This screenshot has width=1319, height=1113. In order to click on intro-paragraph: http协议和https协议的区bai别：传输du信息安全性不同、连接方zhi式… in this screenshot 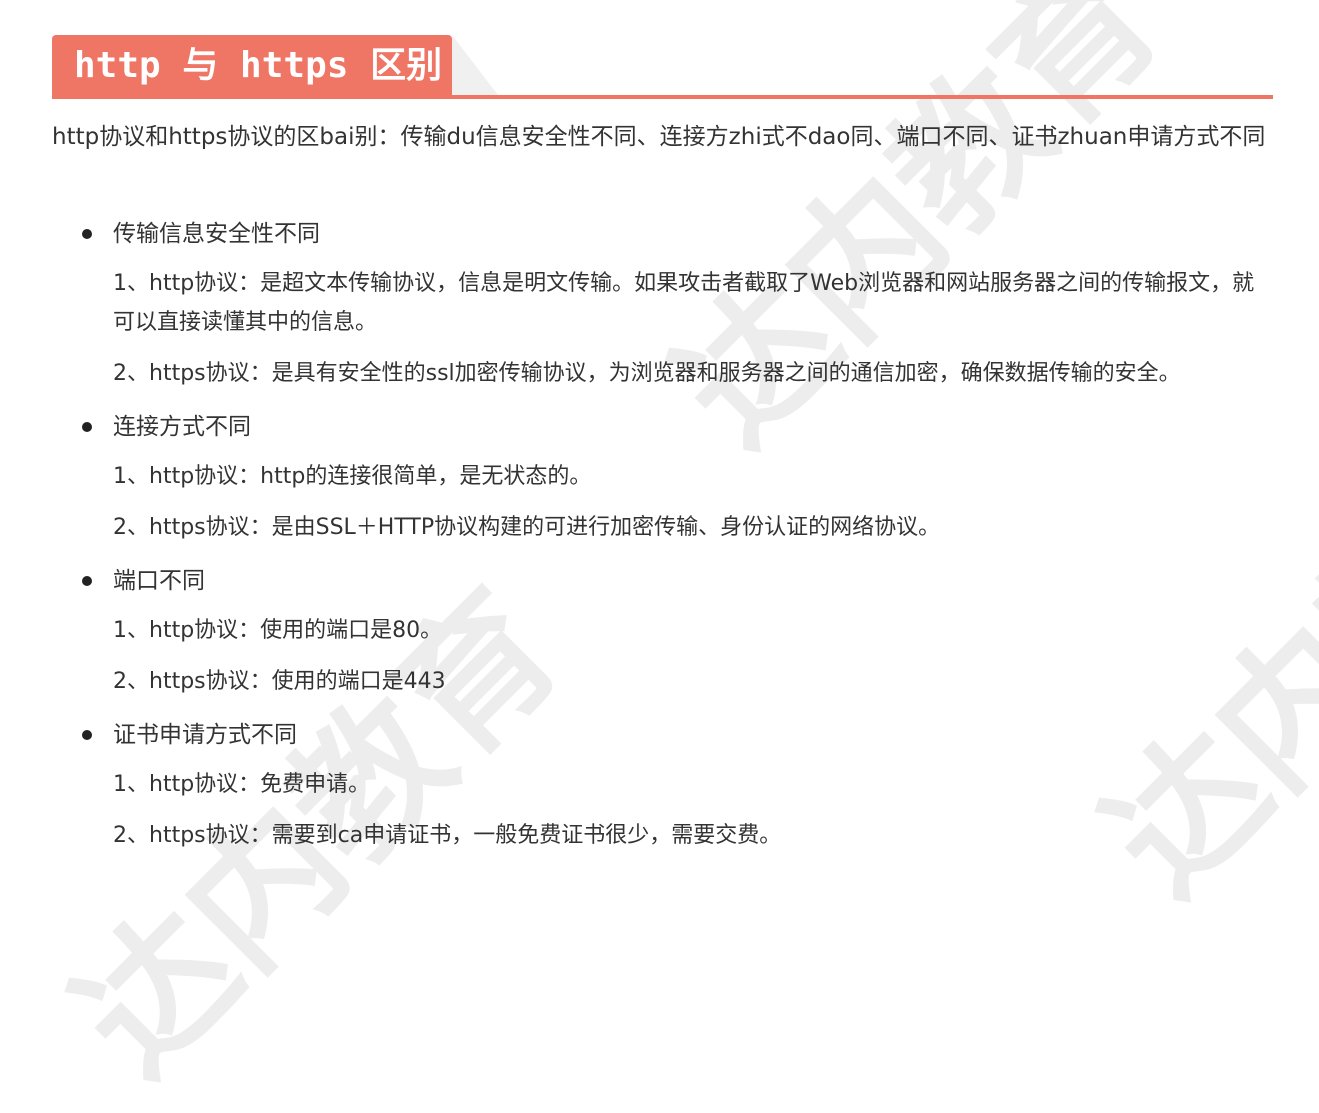, I will do `click(659, 137)`.